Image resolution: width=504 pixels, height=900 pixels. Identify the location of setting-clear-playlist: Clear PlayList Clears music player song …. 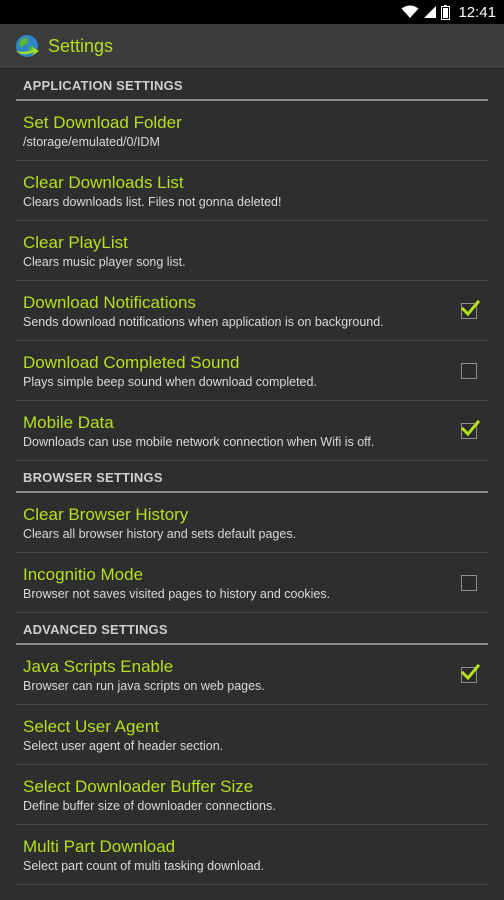
(252, 251).